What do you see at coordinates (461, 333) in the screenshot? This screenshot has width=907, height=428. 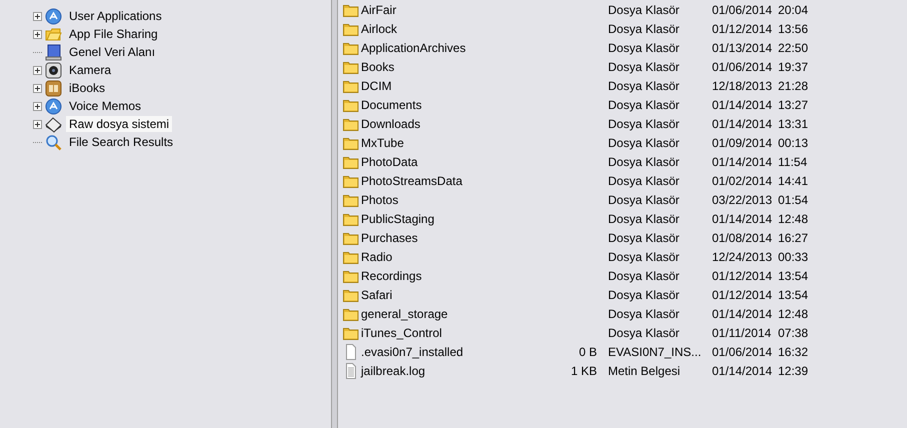 I see `file-name: iTunes_Control` at bounding box center [461, 333].